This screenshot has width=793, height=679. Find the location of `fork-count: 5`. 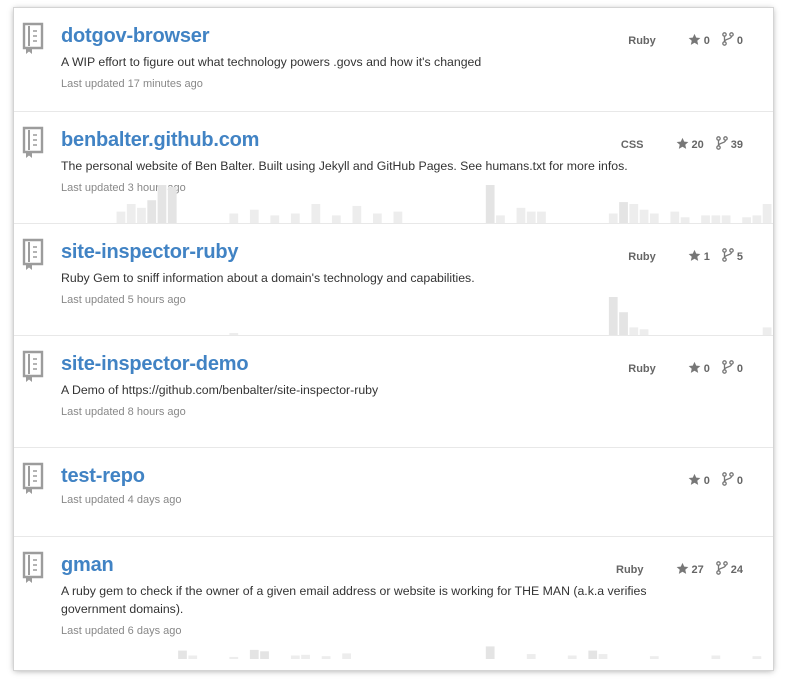

fork-count: 5 is located at coordinates (739, 256).